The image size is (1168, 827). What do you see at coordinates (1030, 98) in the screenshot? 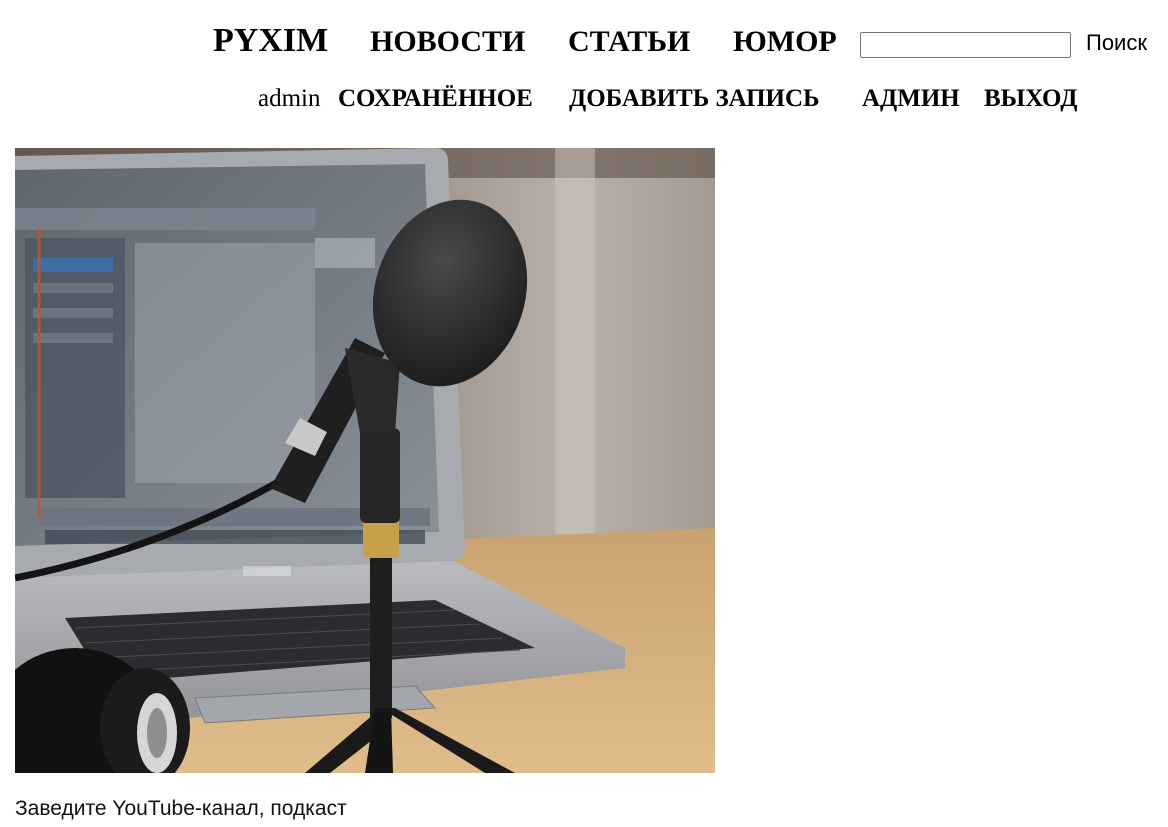
I see `nav-logout-link: ВЫХОД` at bounding box center [1030, 98].